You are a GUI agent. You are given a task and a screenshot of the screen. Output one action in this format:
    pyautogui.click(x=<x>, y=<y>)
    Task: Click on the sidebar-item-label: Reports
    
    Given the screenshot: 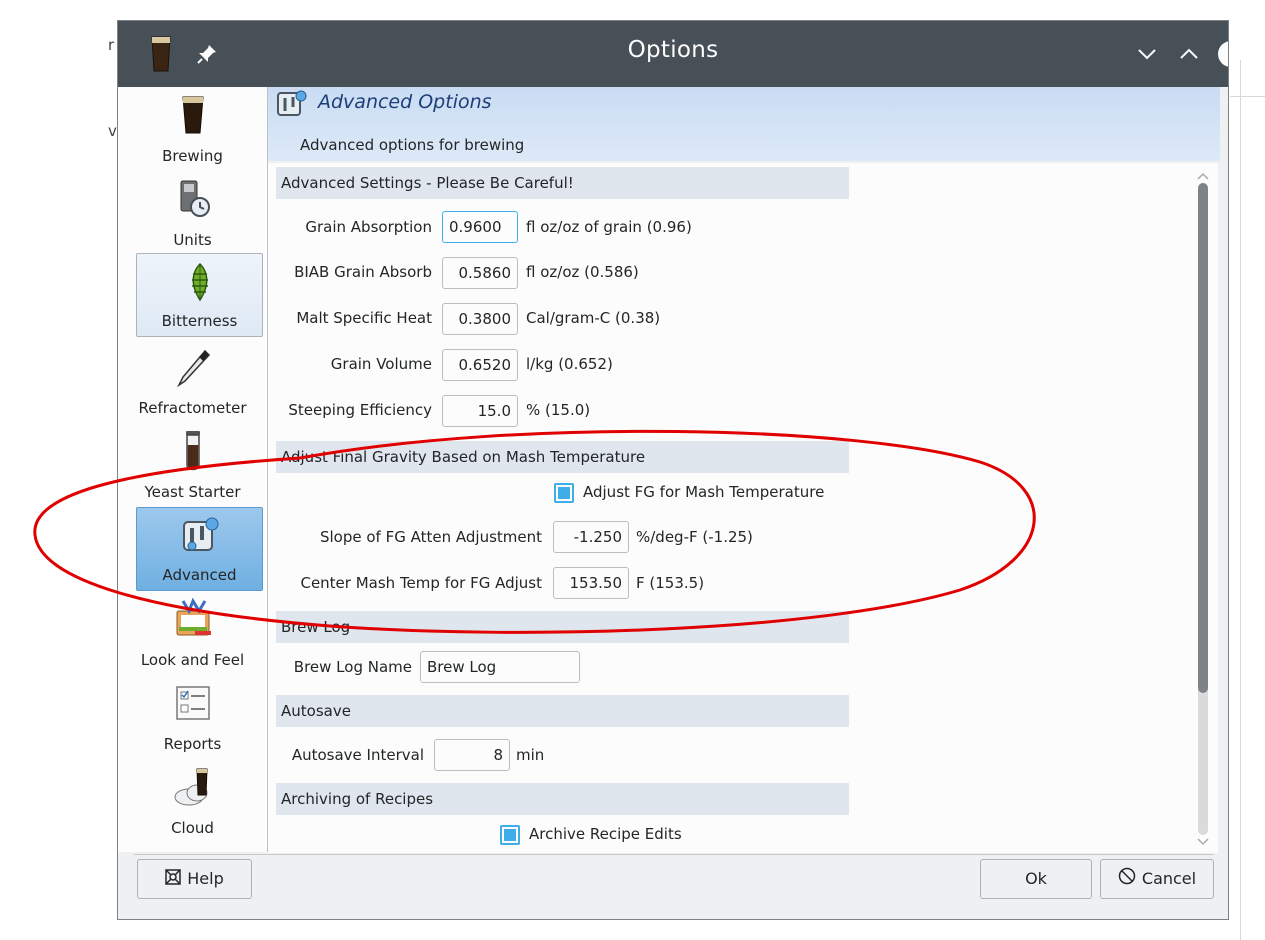 What is the action you would take?
    pyautogui.click(x=192, y=744)
    